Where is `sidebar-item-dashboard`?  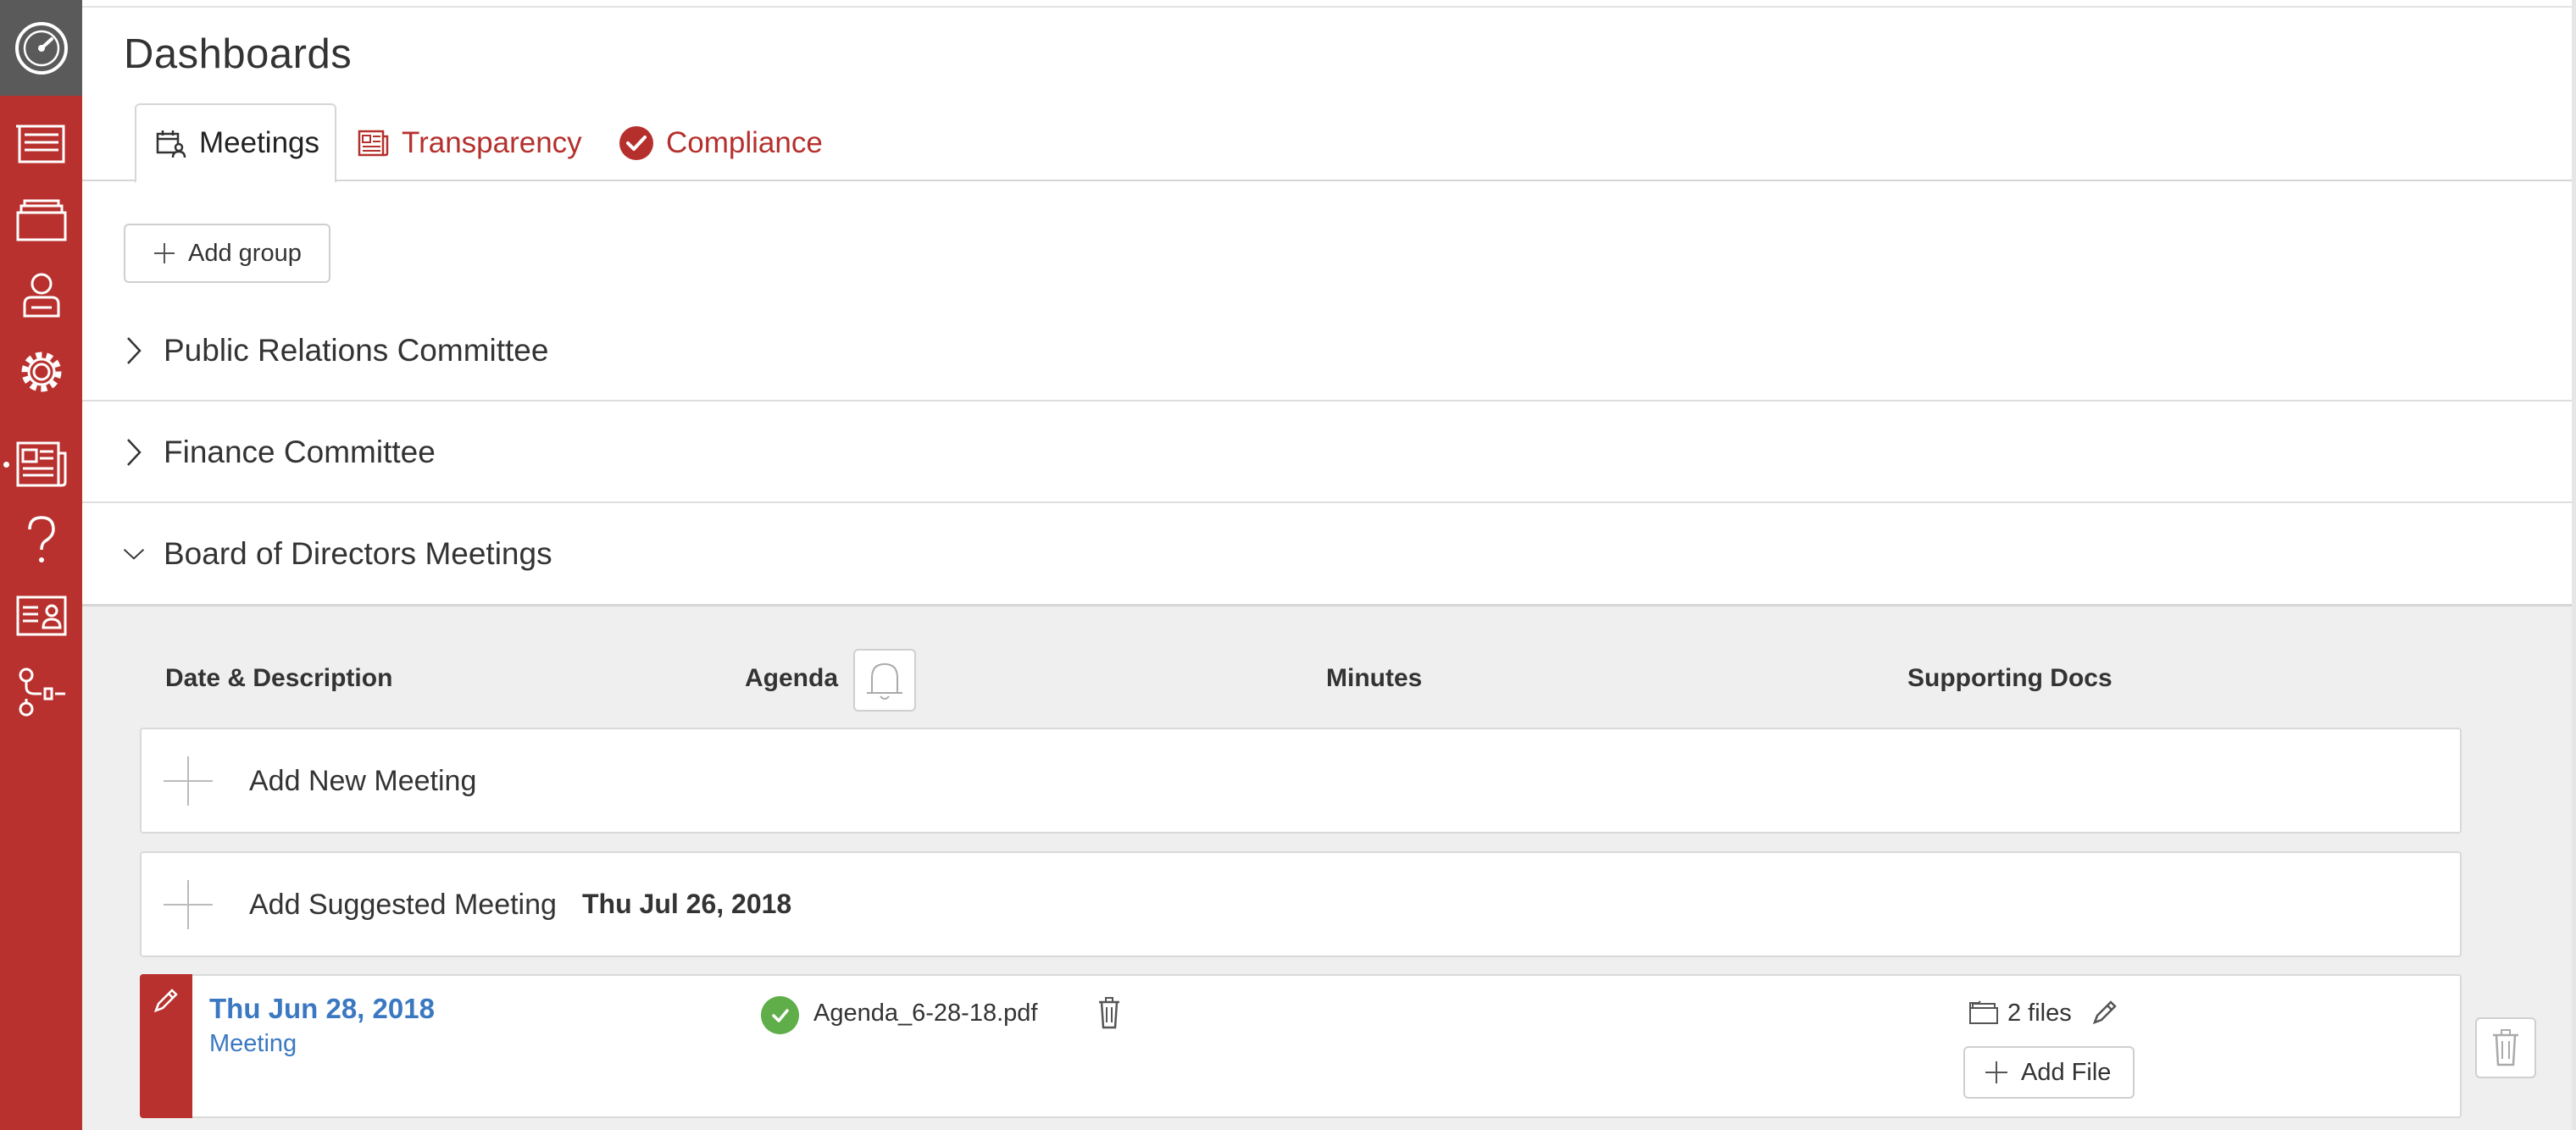
sidebar-item-dashboard is located at coordinates (41, 48).